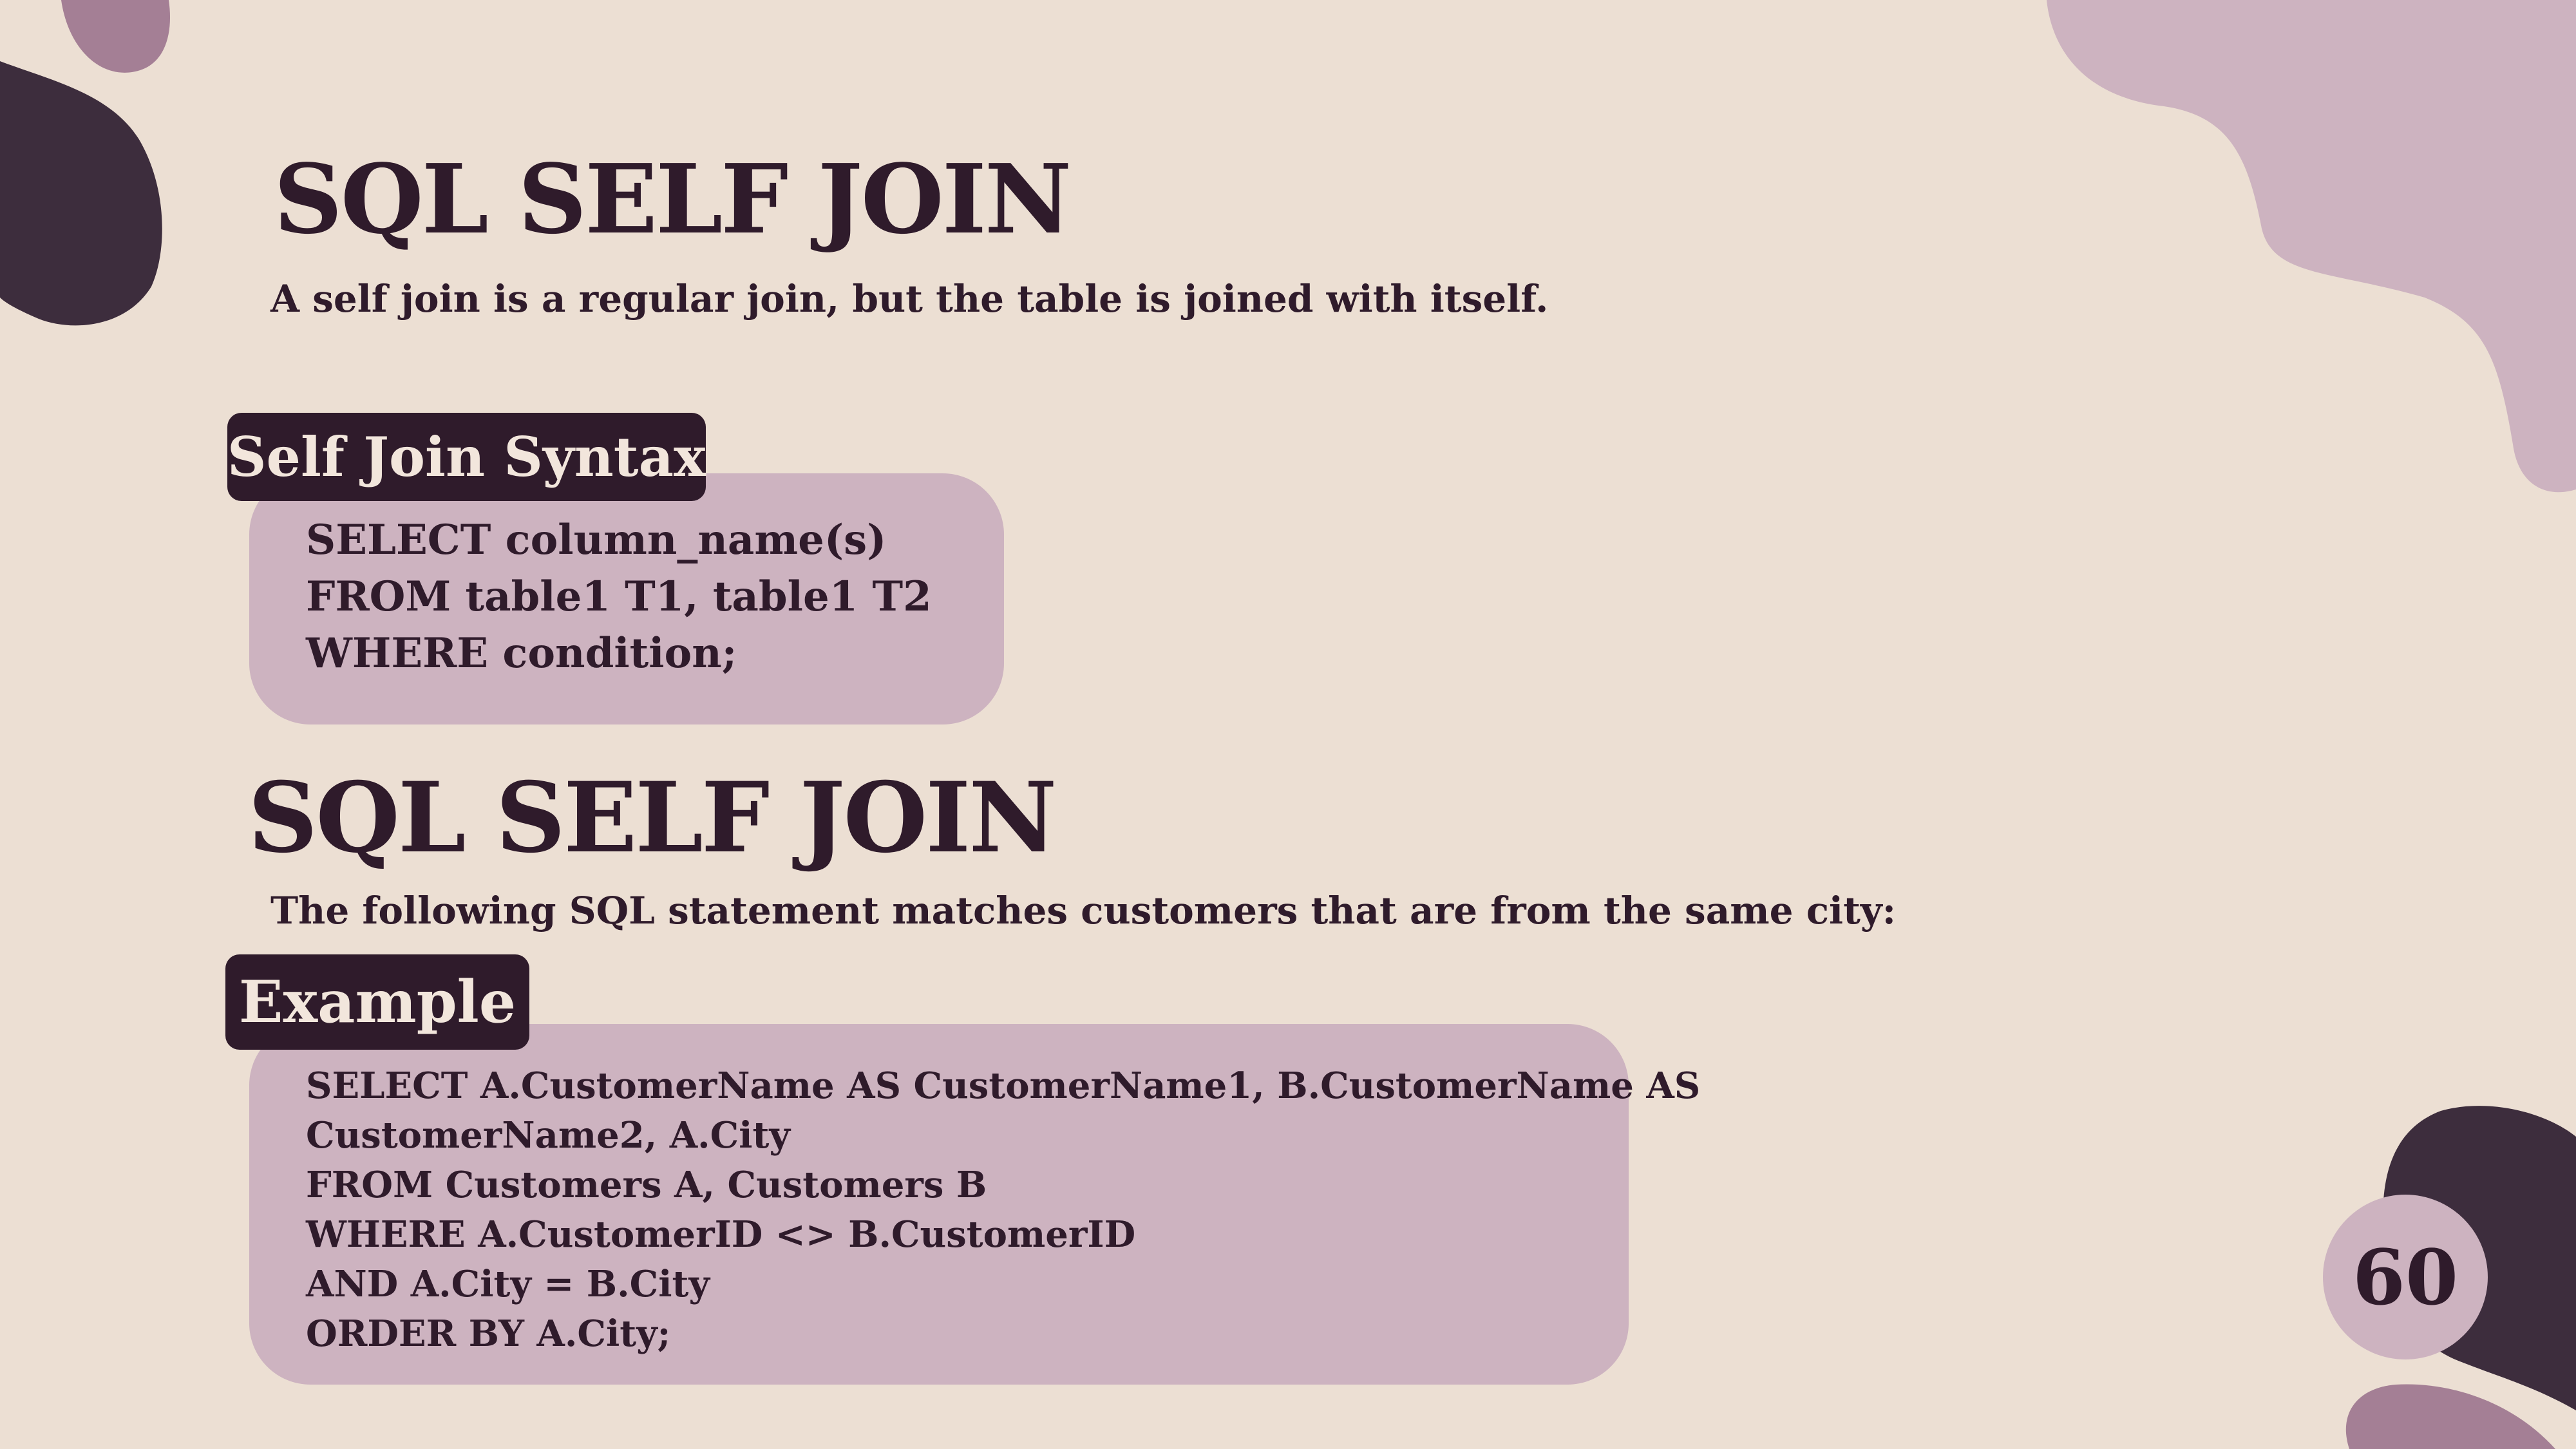 This screenshot has width=2576, height=1449. Describe the element at coordinates (652, 818) in the screenshot. I see `section-title: SQL SELF JOIN` at that location.